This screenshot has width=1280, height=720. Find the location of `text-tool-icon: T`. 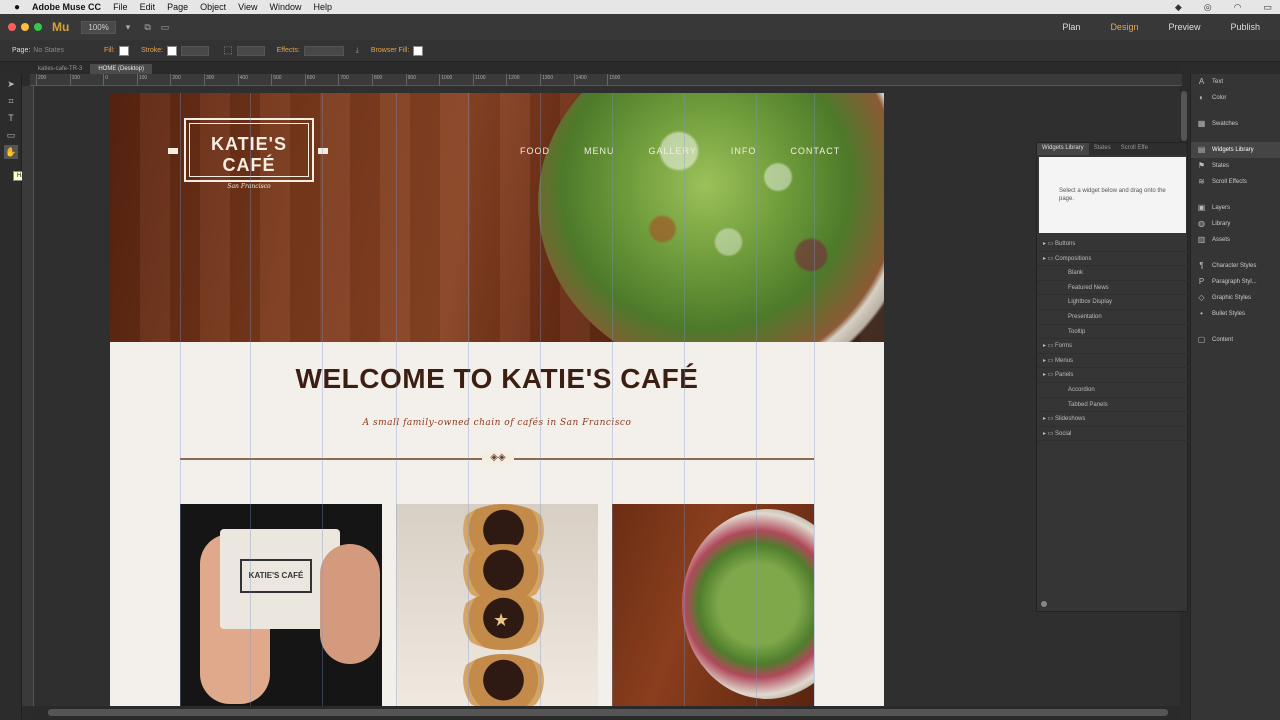

text-tool-icon: T is located at coordinates (11, 118).